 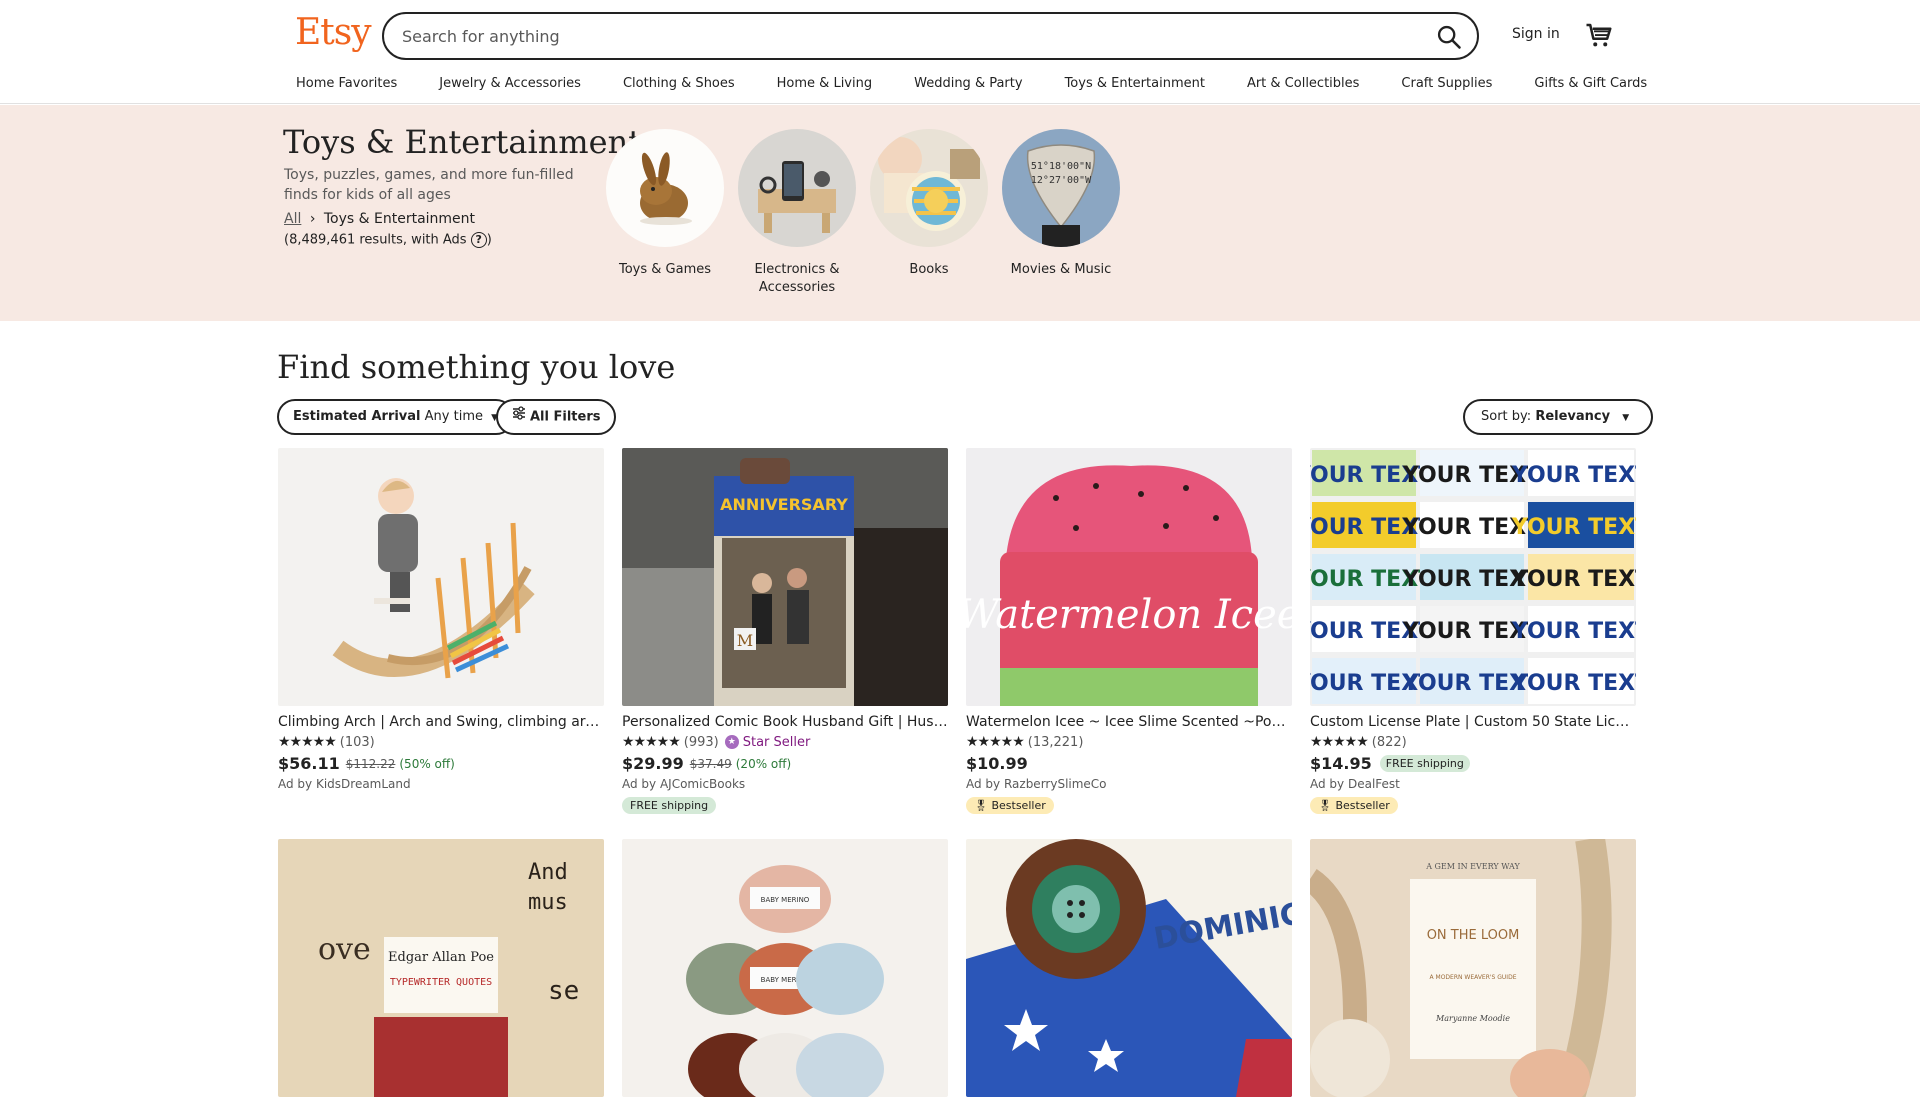 I want to click on svg-text: se, so click(x=563, y=991).